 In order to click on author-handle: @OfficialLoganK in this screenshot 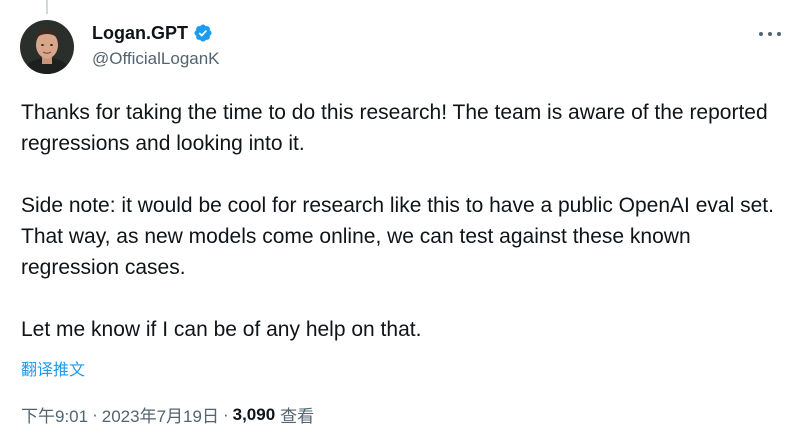, I will do `click(156, 59)`.